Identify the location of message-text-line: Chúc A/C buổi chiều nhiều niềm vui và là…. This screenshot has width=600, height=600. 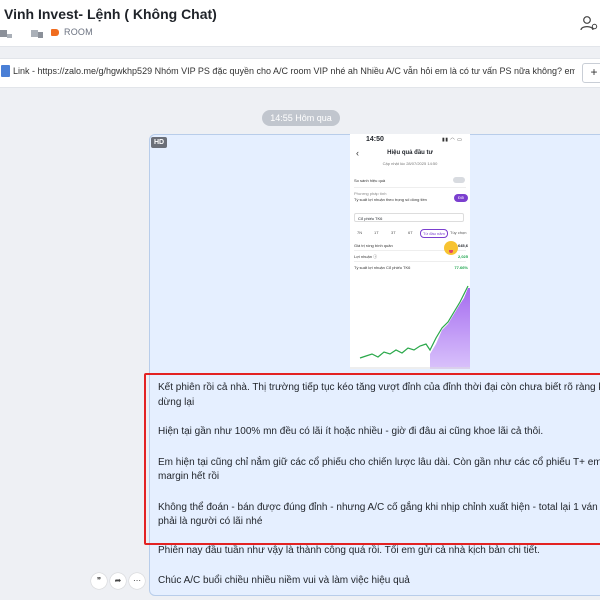
(284, 580).